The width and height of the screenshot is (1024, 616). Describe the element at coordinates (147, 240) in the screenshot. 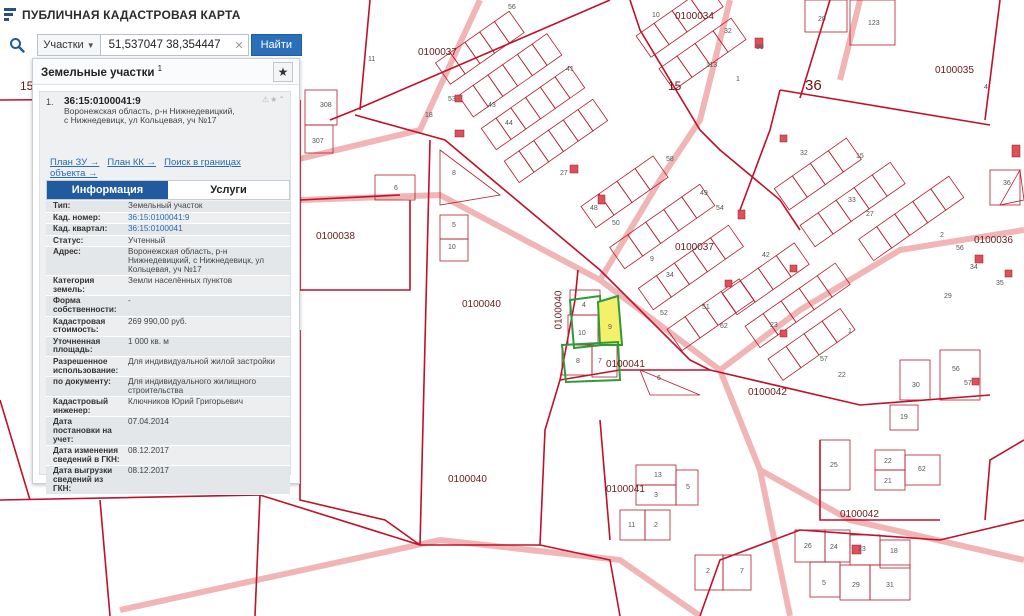

I see `property-value: Учтенный` at that location.